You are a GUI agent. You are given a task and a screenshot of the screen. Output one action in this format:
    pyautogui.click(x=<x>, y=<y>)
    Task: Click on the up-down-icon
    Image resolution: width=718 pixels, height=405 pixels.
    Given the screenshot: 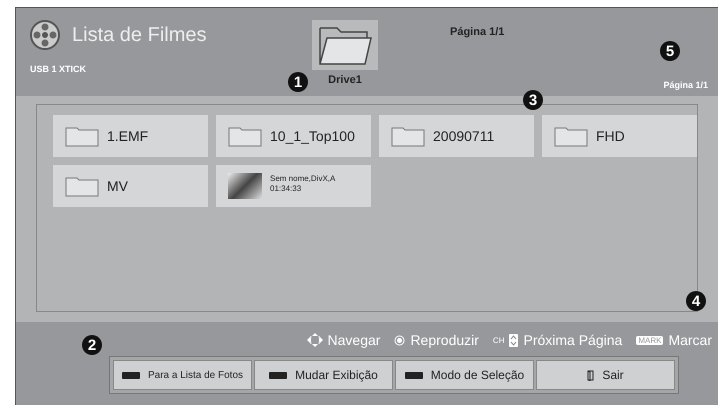 What is the action you would take?
    pyautogui.click(x=513, y=340)
    